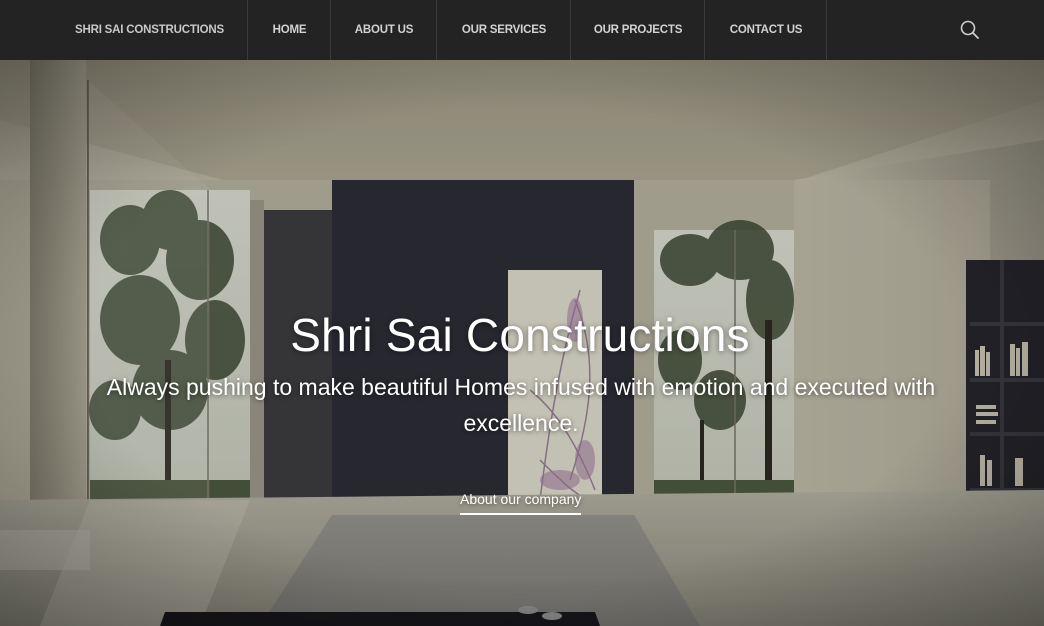 This screenshot has height=626, width=1044. Describe the element at coordinates (504, 30) in the screenshot. I see `nav-item-our-services: OUR SERVICES` at that location.